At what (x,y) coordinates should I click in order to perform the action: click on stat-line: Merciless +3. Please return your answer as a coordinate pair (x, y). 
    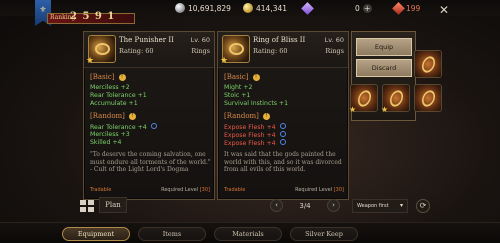
    Looking at the image, I should click on (110, 134).